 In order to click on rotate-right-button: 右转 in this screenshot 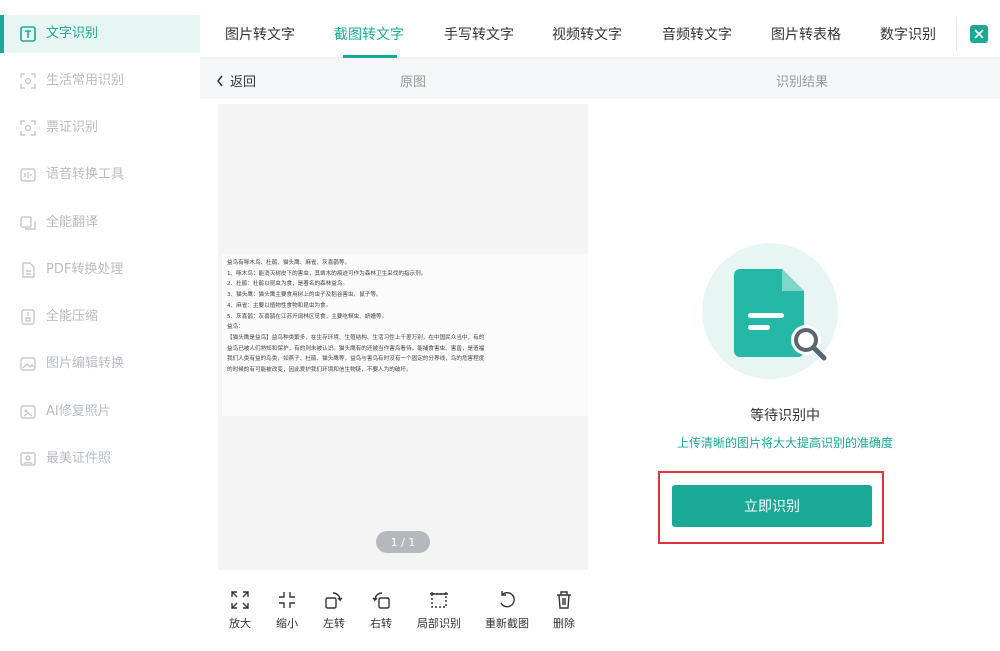, I will do `click(381, 610)`.